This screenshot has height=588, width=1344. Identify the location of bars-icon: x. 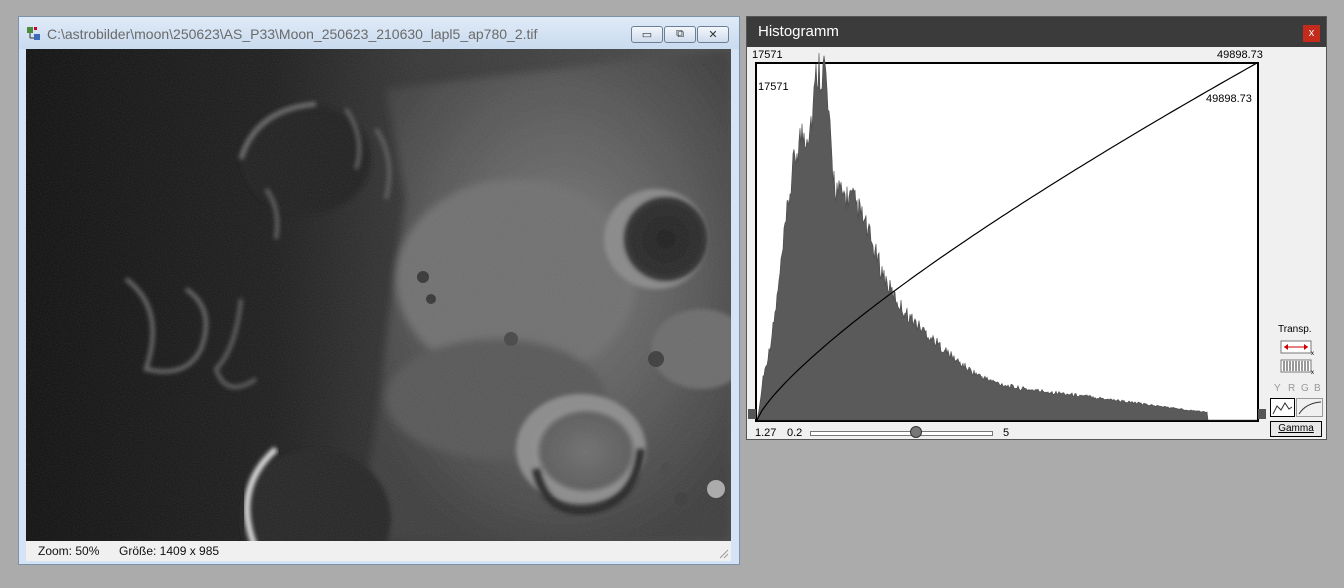
(1298, 367).